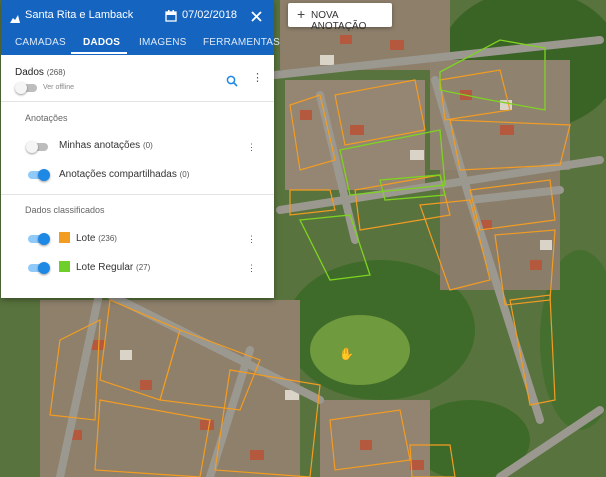  What do you see at coordinates (301, 14) in the screenshot?
I see `plus-icon: +` at bounding box center [301, 14].